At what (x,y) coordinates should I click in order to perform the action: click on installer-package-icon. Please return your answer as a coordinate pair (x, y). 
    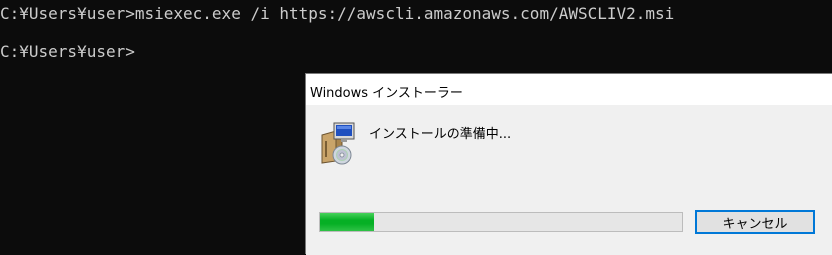
    Looking at the image, I should click on (338, 143).